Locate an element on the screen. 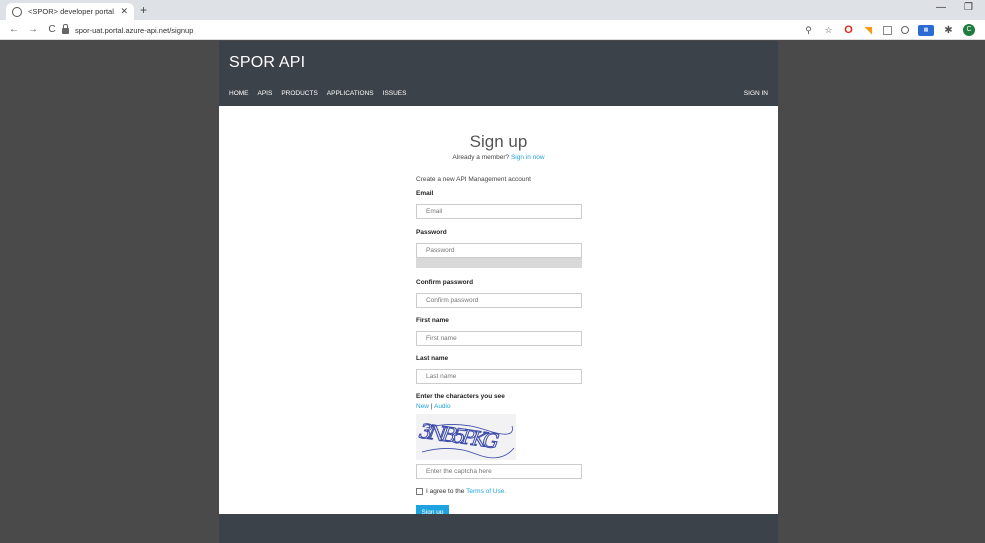 The image size is (985, 543). site-footer is located at coordinates (498, 528).